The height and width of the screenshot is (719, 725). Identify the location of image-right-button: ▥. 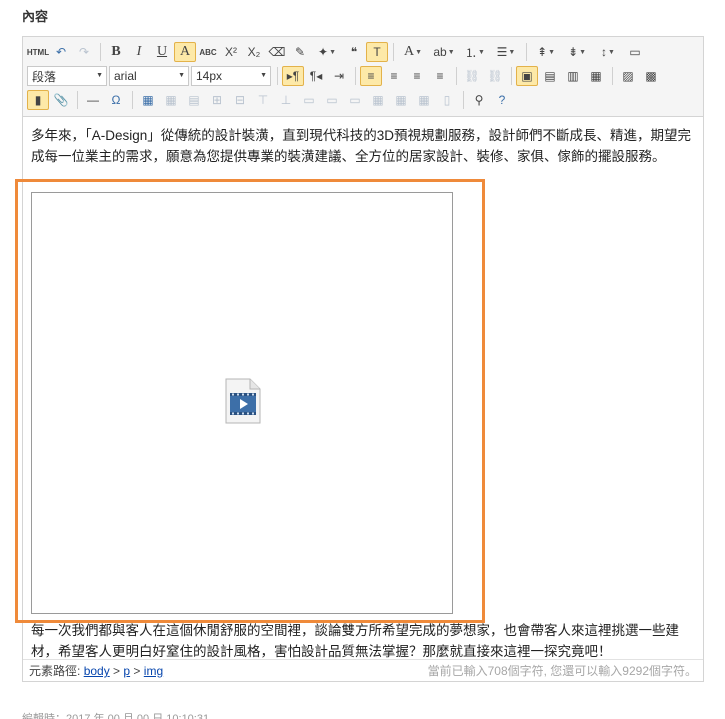
(573, 76).